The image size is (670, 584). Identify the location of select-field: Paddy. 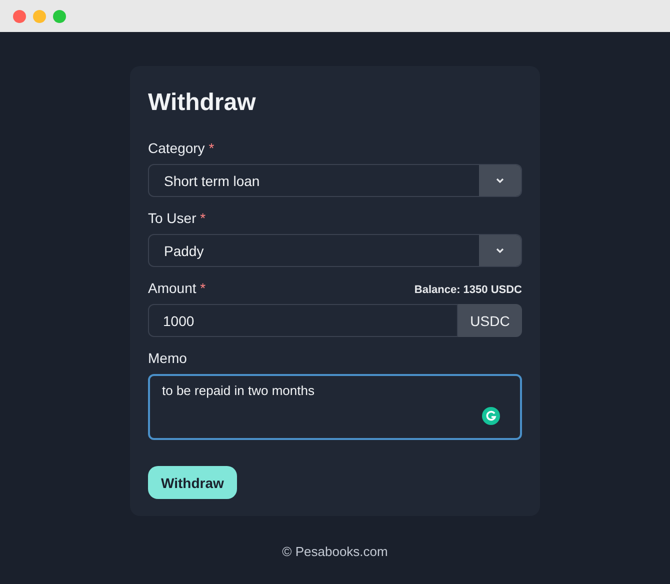
(335, 250).